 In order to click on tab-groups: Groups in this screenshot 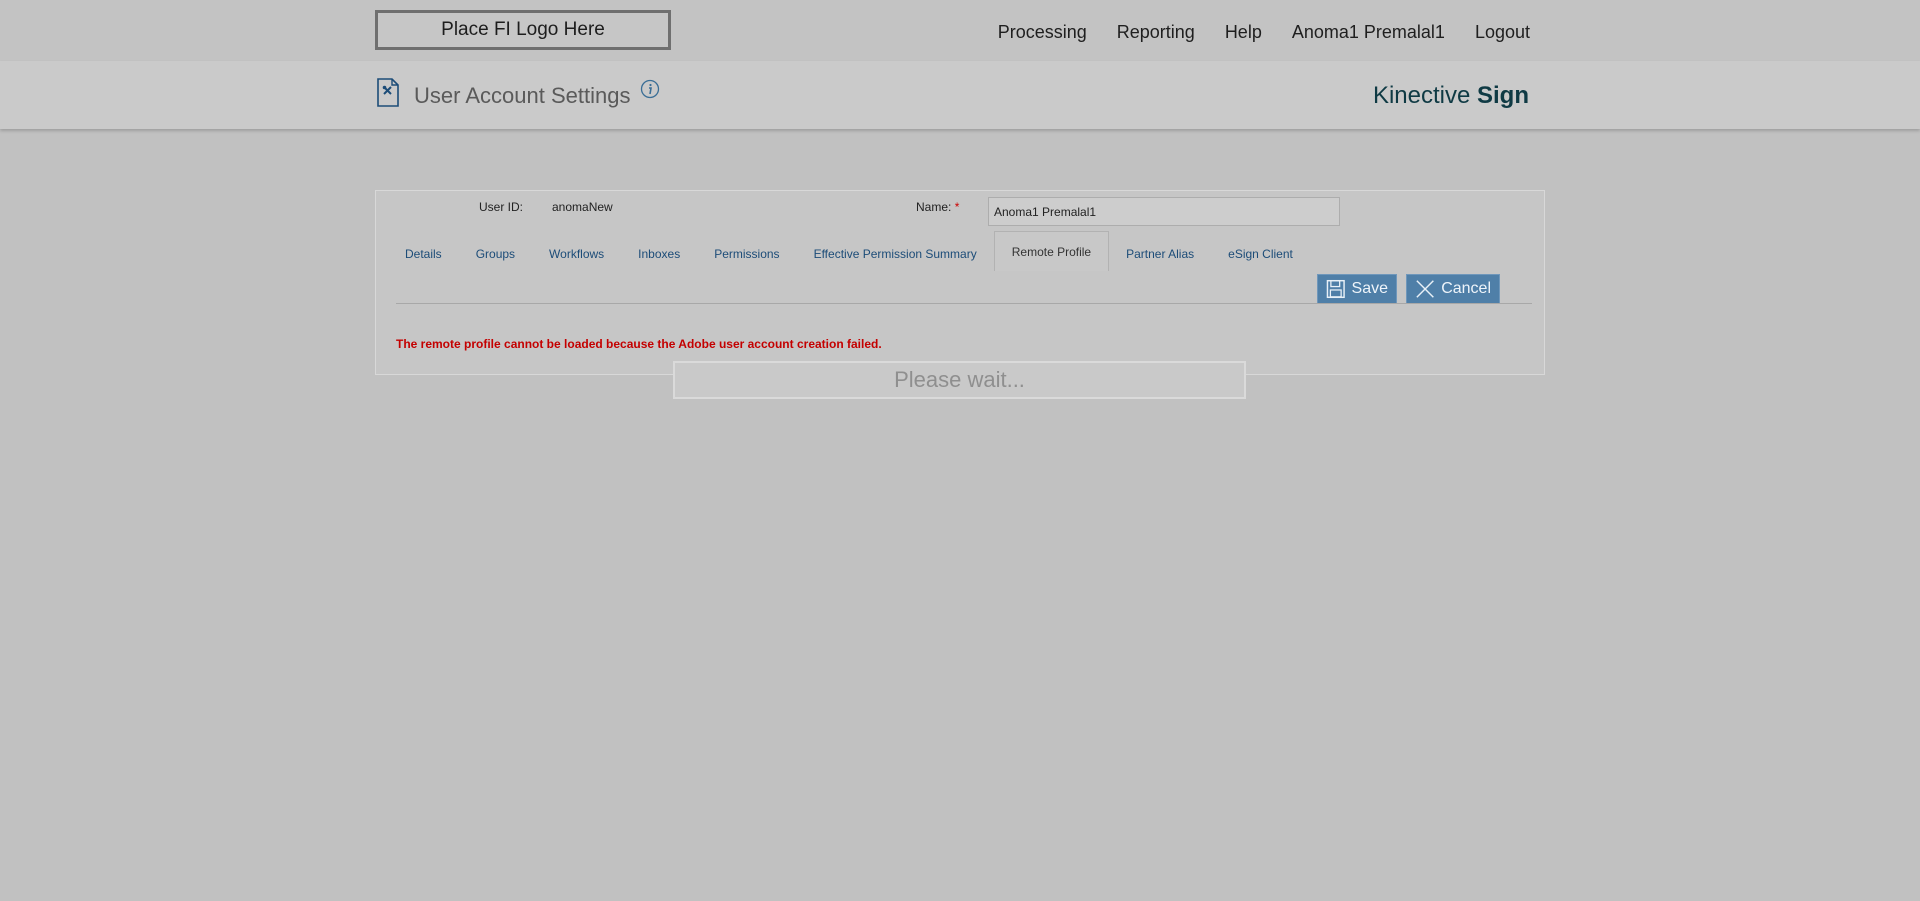, I will do `click(495, 254)`.